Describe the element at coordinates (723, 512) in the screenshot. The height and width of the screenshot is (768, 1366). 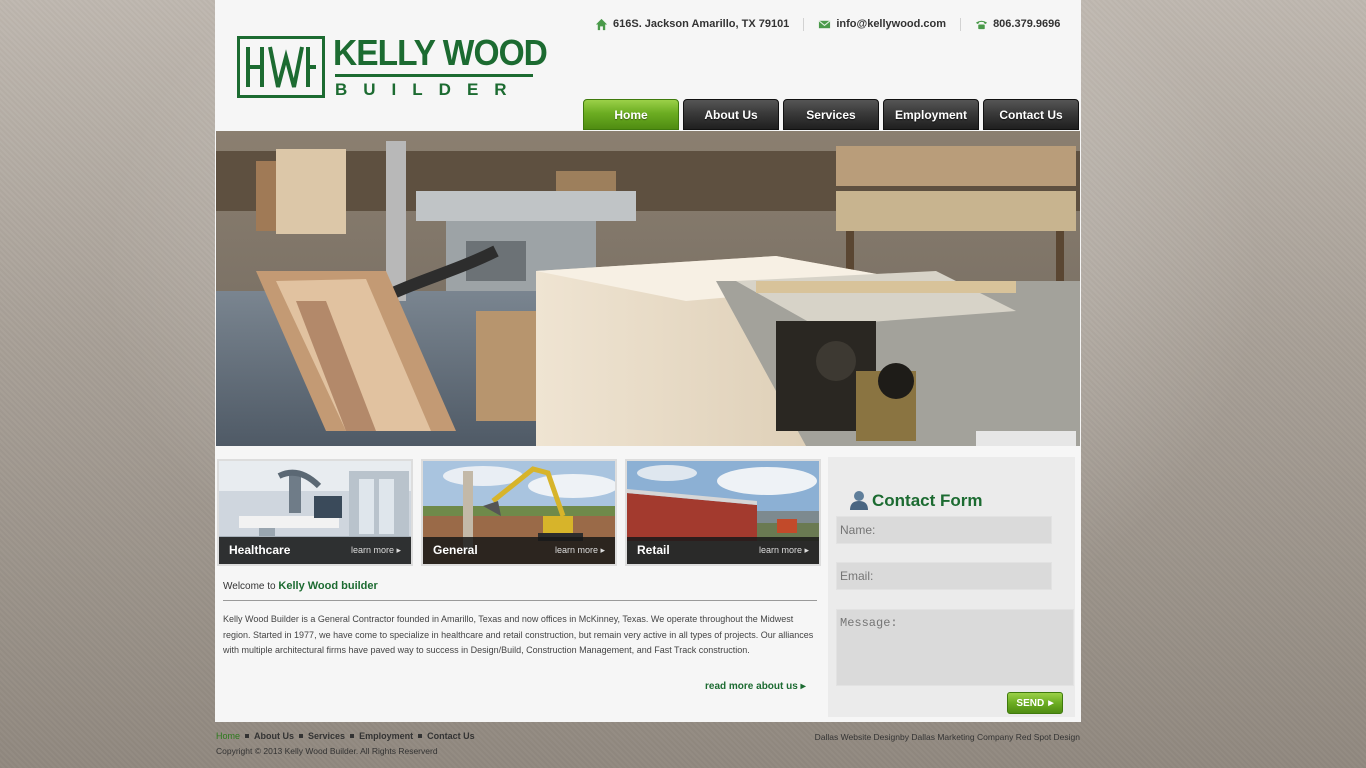
I see `feature-retail: Retail learn more ▸` at that location.